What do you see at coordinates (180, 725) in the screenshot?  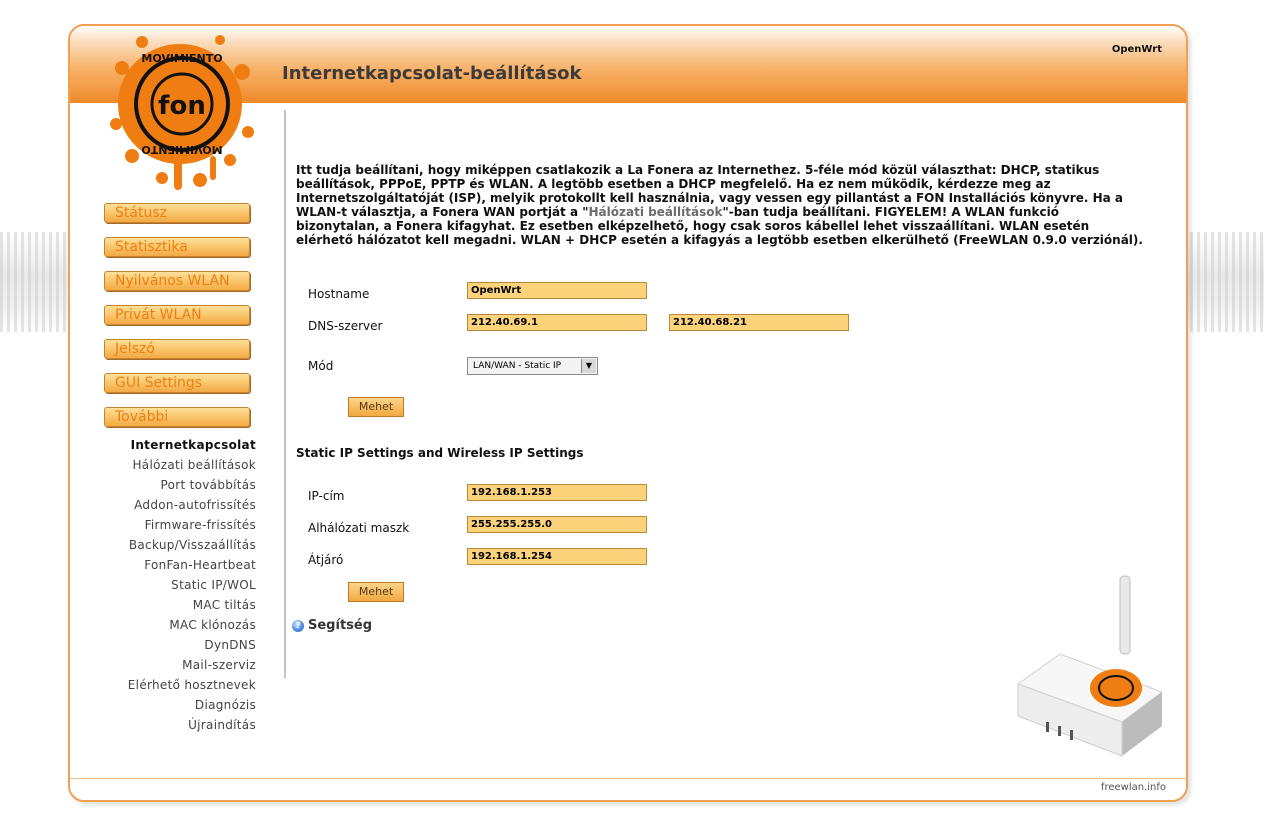 I see `subnav-reboot: Újraindítás` at bounding box center [180, 725].